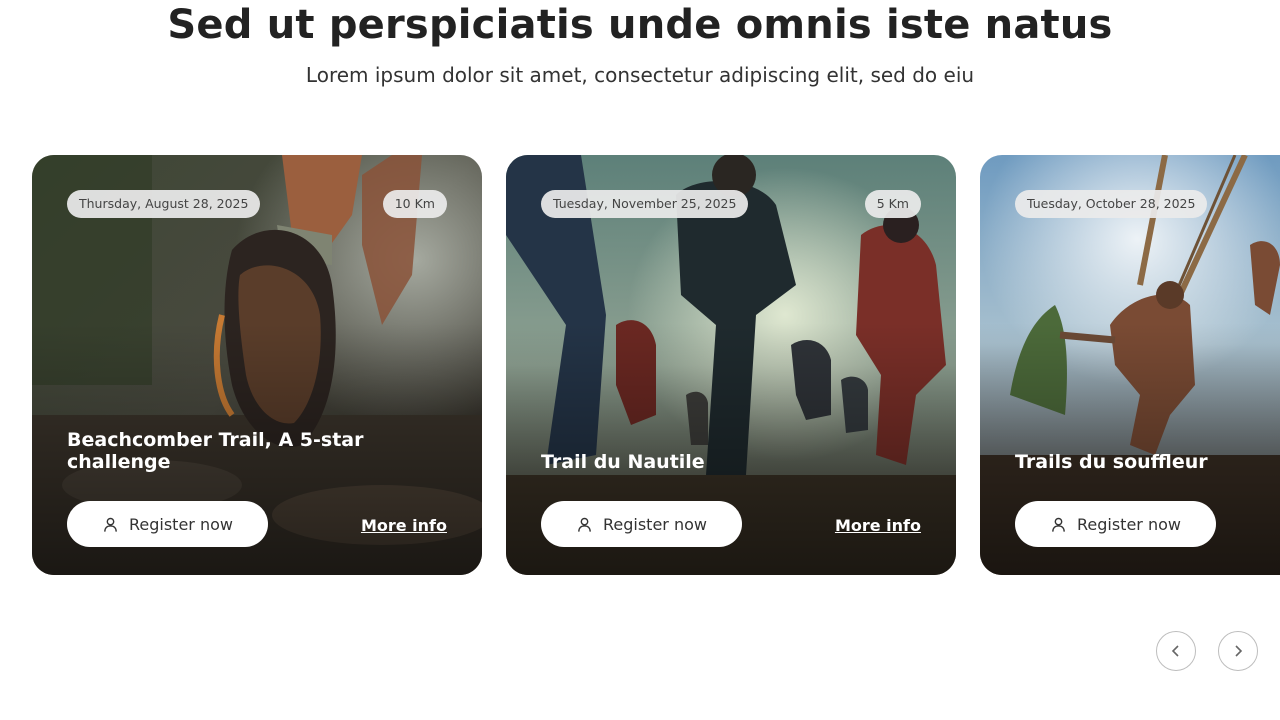 This screenshot has height=720, width=1280. Describe the element at coordinates (892, 204) in the screenshot. I see `event-distance-badge: 5 Km` at that location.